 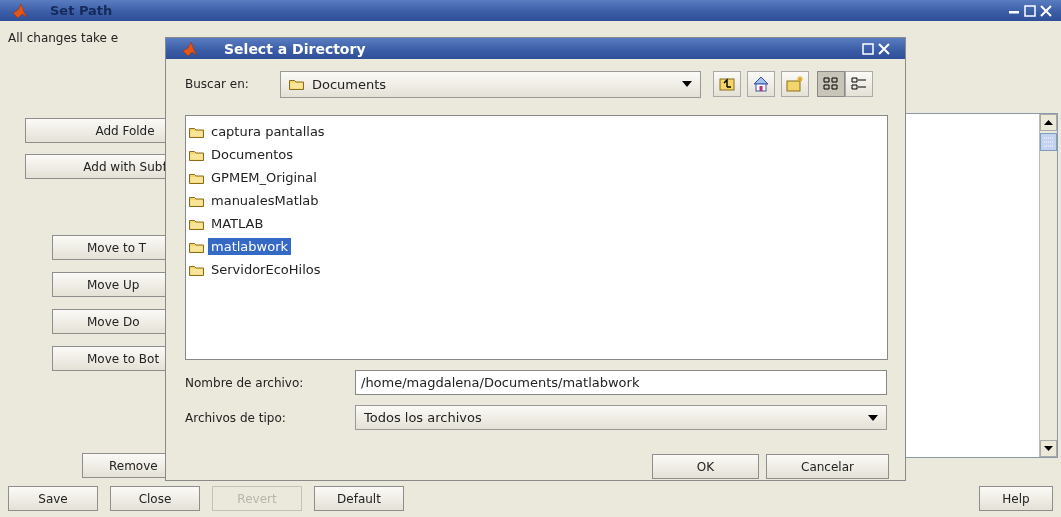 I want to click on folder-up-button, so click(x=727, y=84).